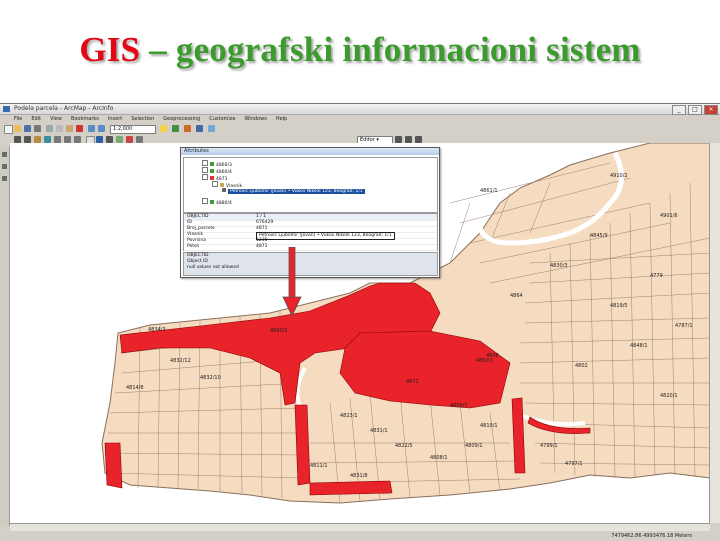 The image size is (720, 541). I want to click on tree-item-label: 4880/4, so click(224, 203).